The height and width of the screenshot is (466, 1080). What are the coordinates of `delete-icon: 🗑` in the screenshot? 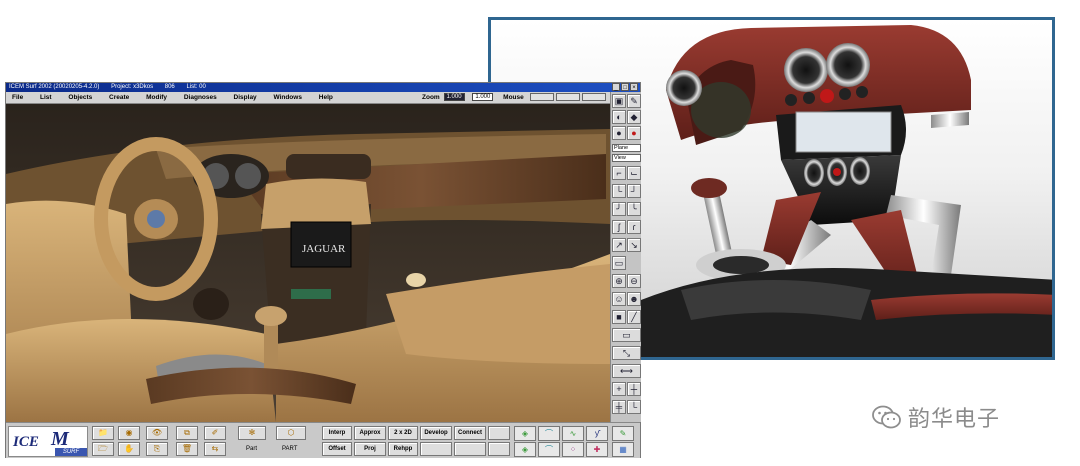 It's located at (187, 449).